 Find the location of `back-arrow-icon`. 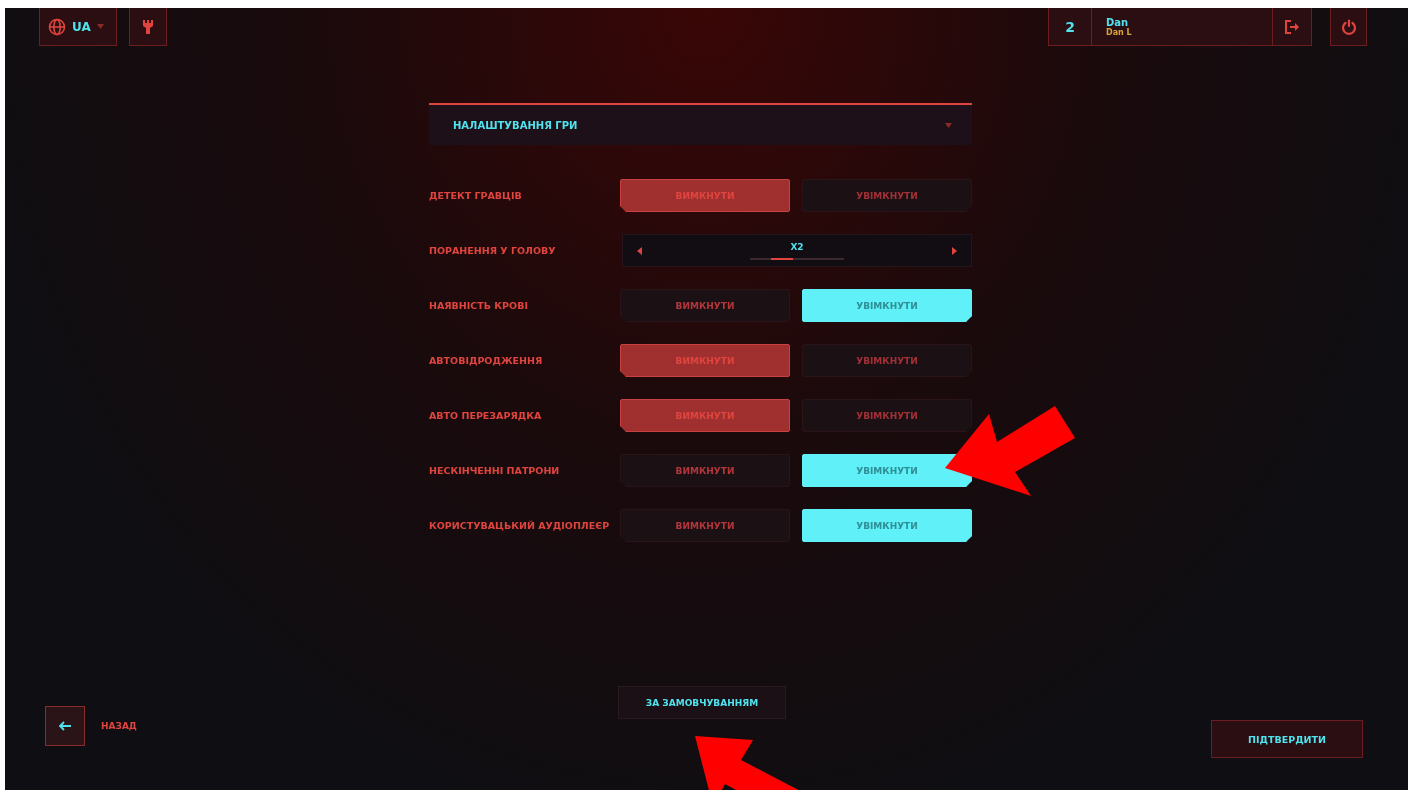

back-arrow-icon is located at coordinates (65, 726).